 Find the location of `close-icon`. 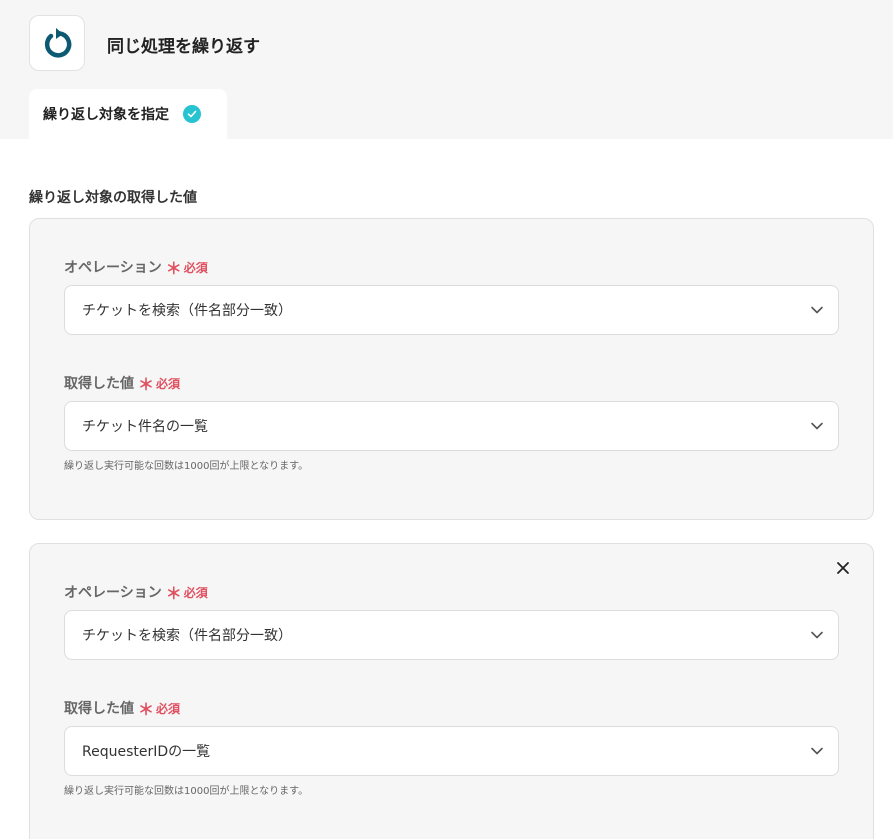

close-icon is located at coordinates (843, 568).